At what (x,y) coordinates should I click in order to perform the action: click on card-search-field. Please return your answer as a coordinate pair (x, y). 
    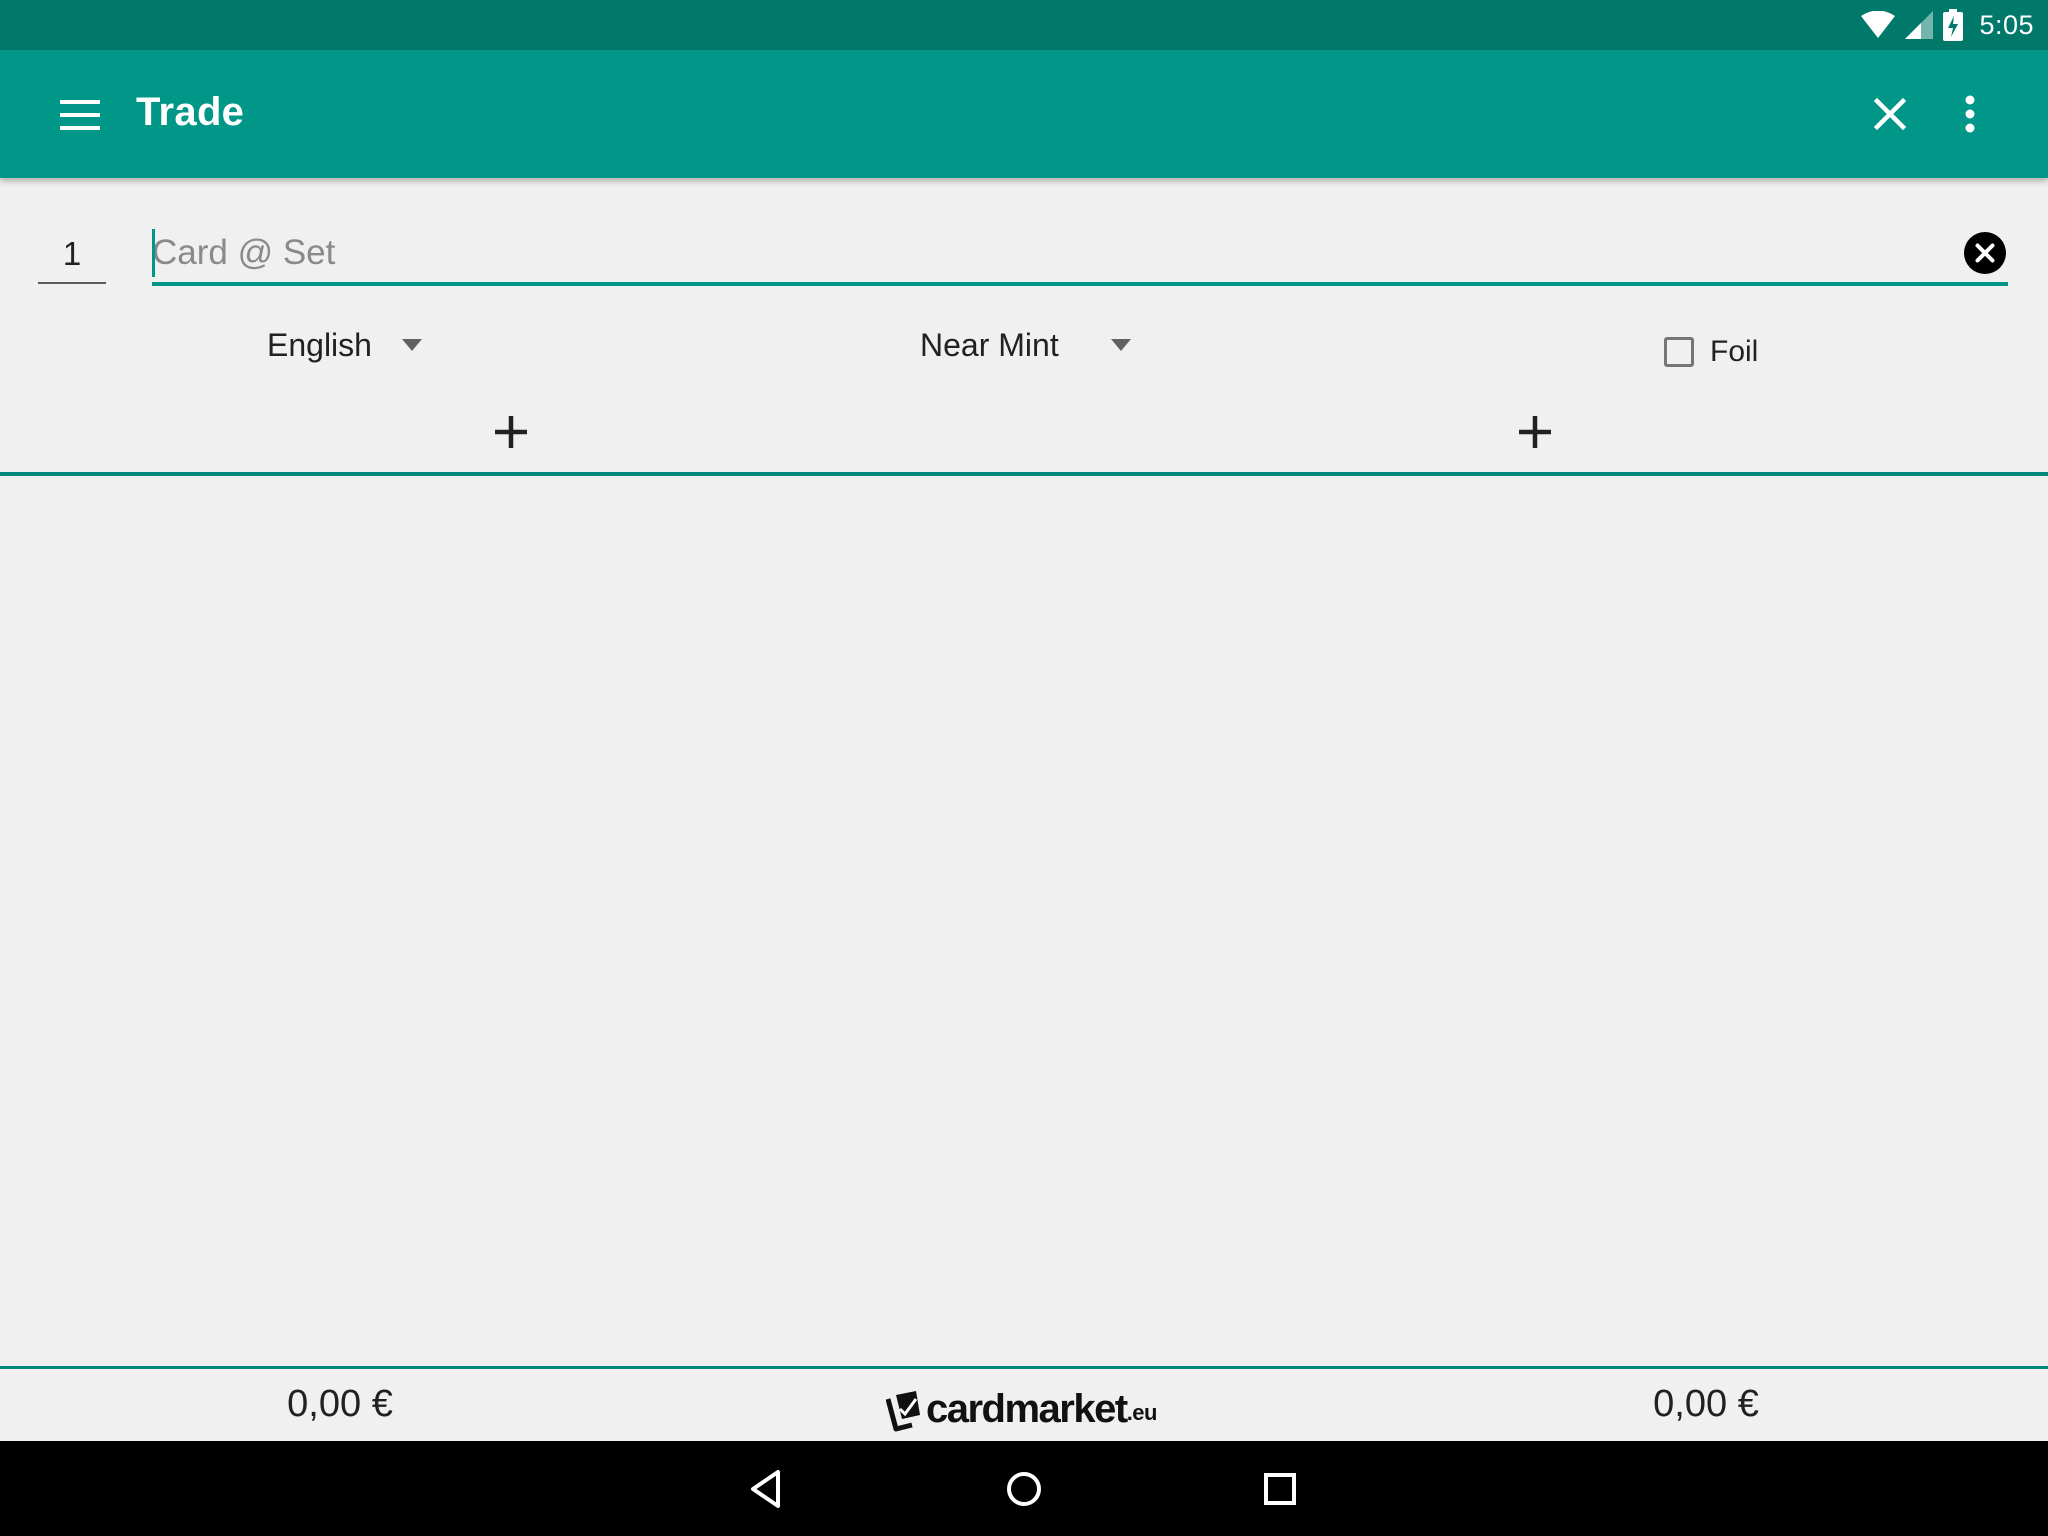
    Looking at the image, I should click on (1080, 255).